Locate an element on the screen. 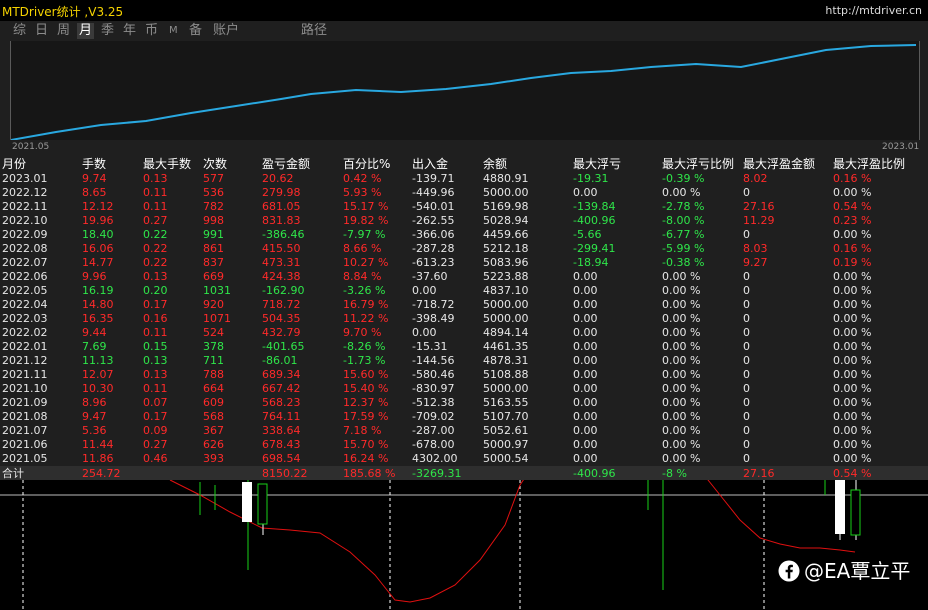  cell-max-lots: 0.09 is located at coordinates (155, 430).